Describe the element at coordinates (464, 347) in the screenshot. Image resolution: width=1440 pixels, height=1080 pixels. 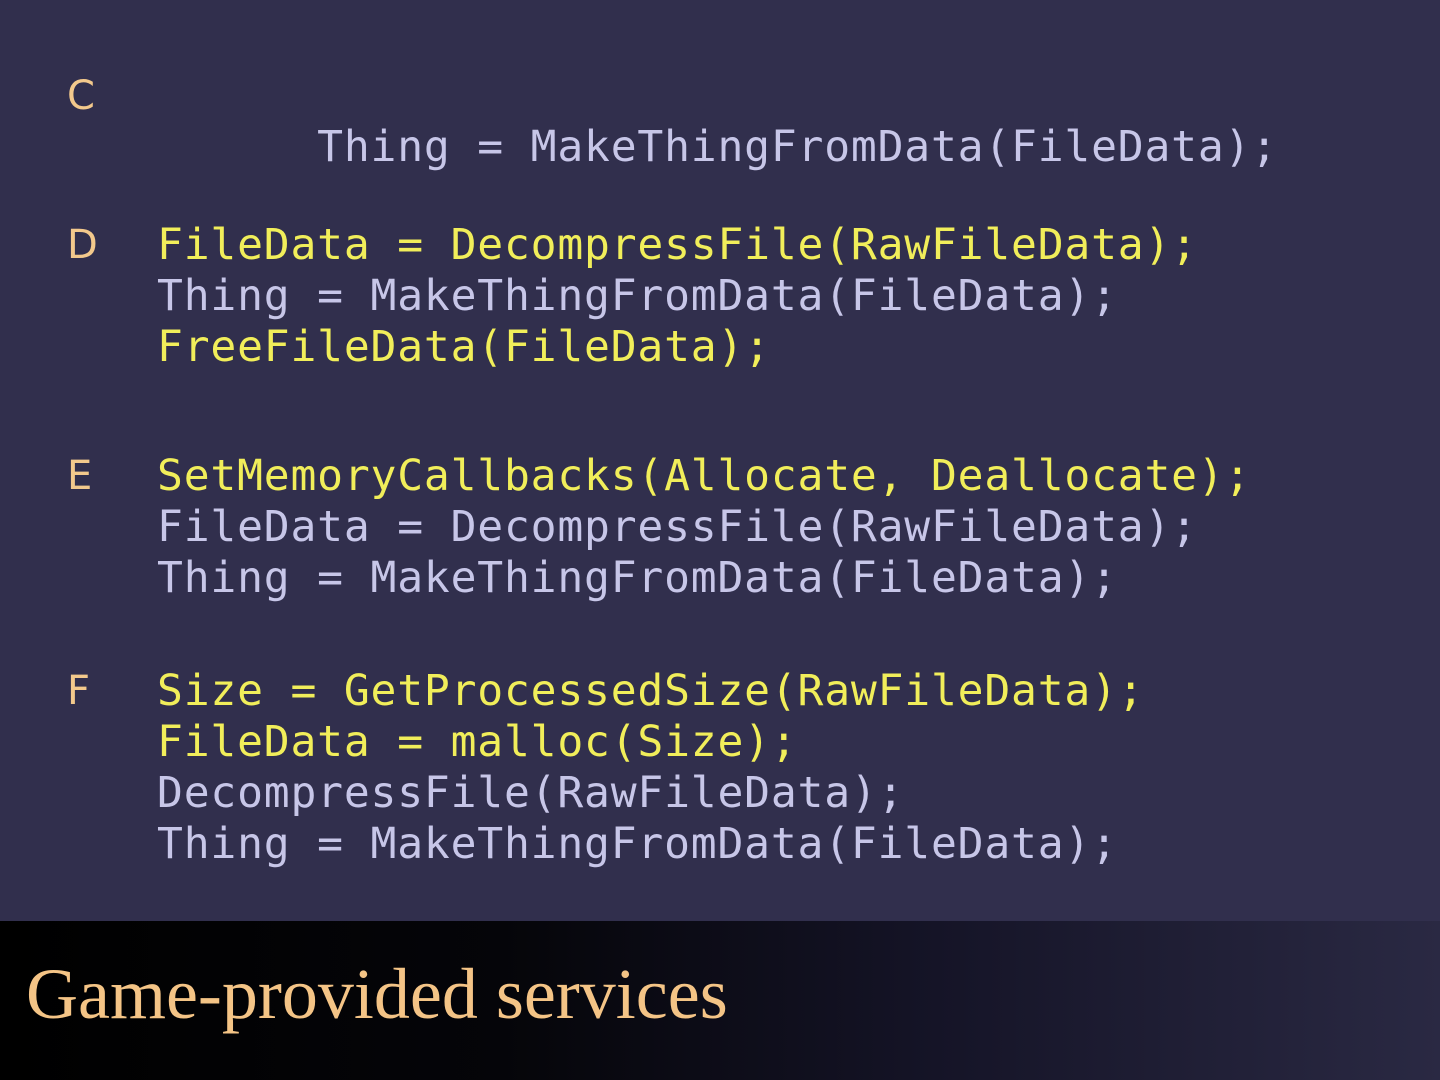
I see `code-line: FreeFileData(FileData);` at that location.